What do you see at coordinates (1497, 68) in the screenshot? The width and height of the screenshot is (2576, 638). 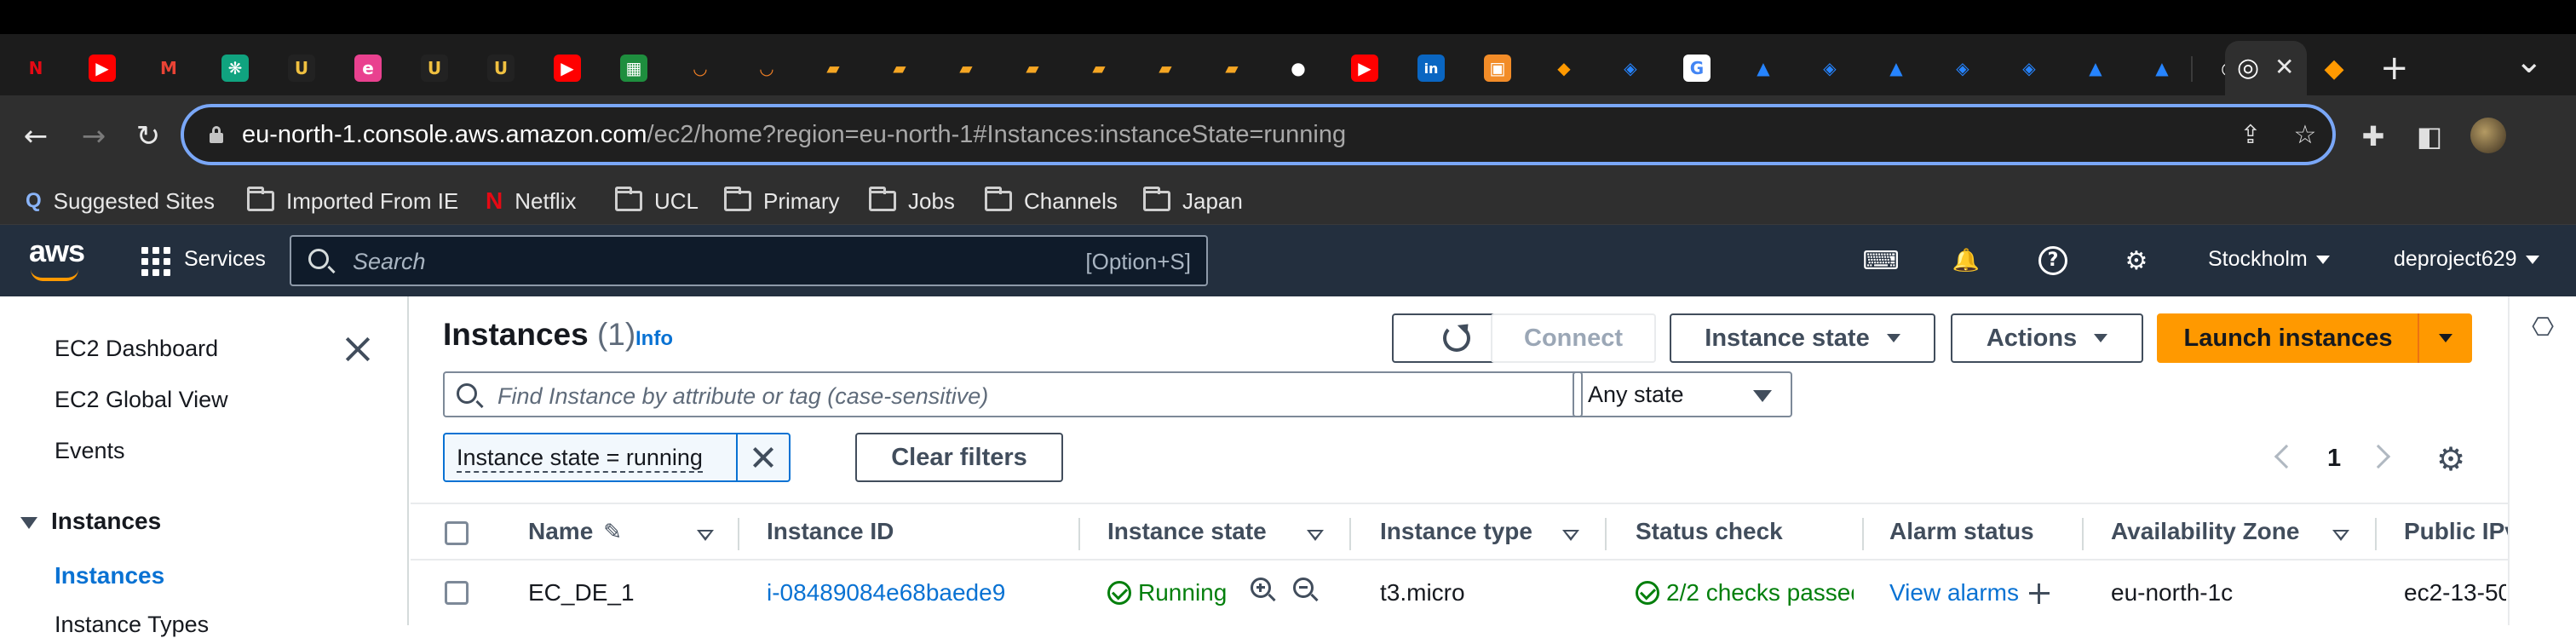 I see `tab-orange-square: ▣` at bounding box center [1497, 68].